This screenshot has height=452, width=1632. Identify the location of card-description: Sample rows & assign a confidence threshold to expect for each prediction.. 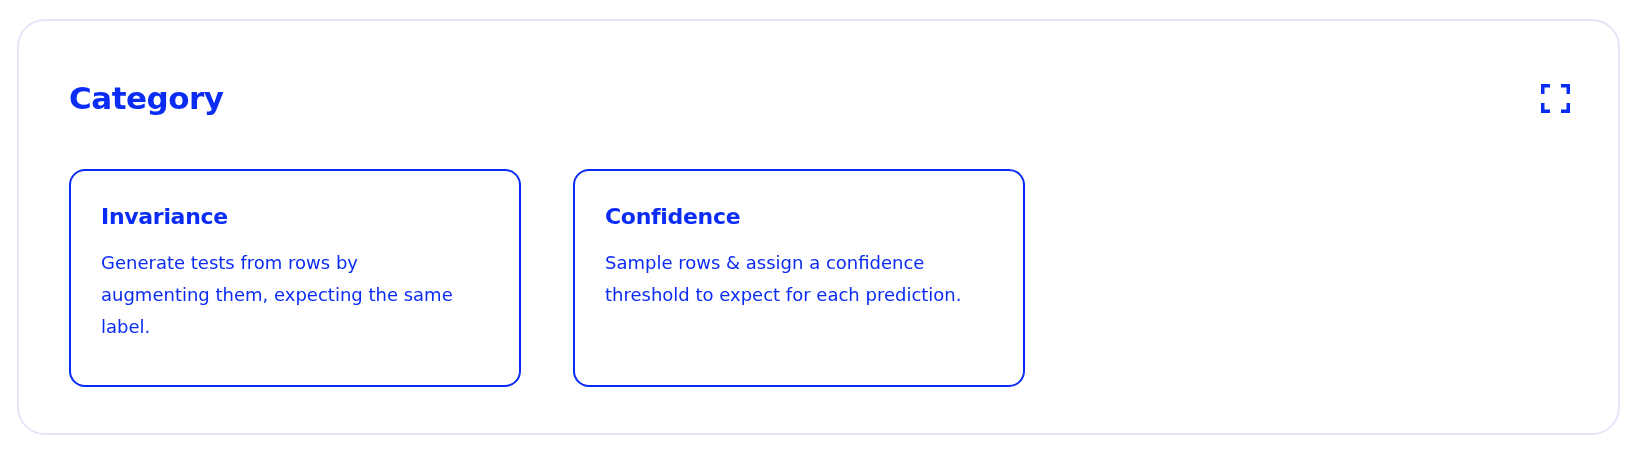
(784, 279).